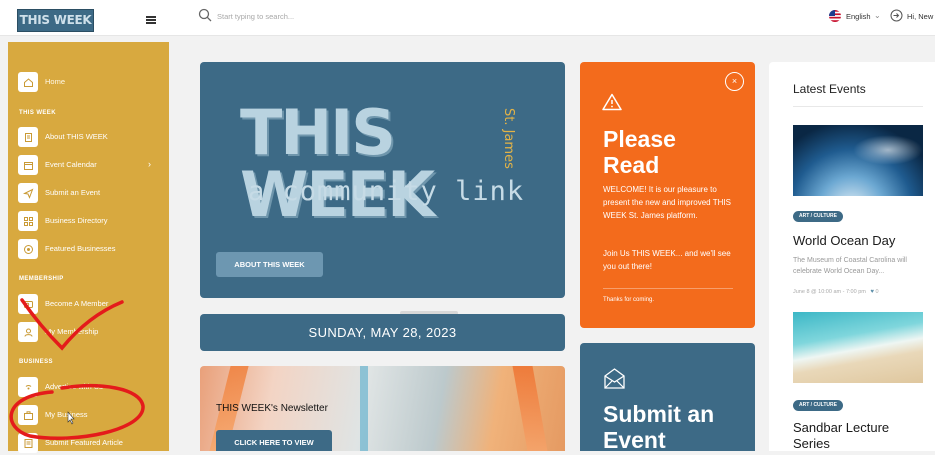 This screenshot has width=935, height=455. What do you see at coordinates (88, 83) in the screenshot?
I see `sidebar-item-home: Home` at bounding box center [88, 83].